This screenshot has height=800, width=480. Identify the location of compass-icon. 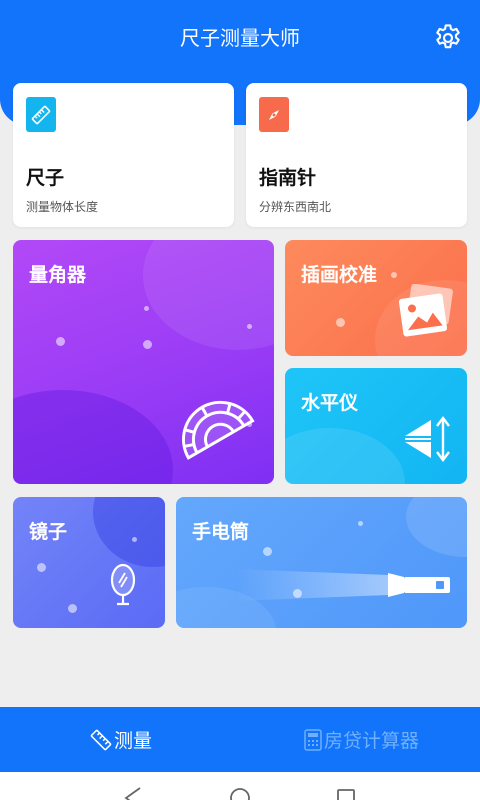
(274, 114).